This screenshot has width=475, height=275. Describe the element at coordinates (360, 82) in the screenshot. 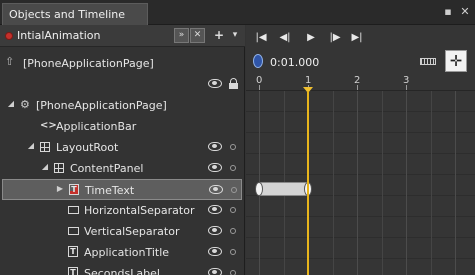

I see `time-ruler: 0123` at that location.